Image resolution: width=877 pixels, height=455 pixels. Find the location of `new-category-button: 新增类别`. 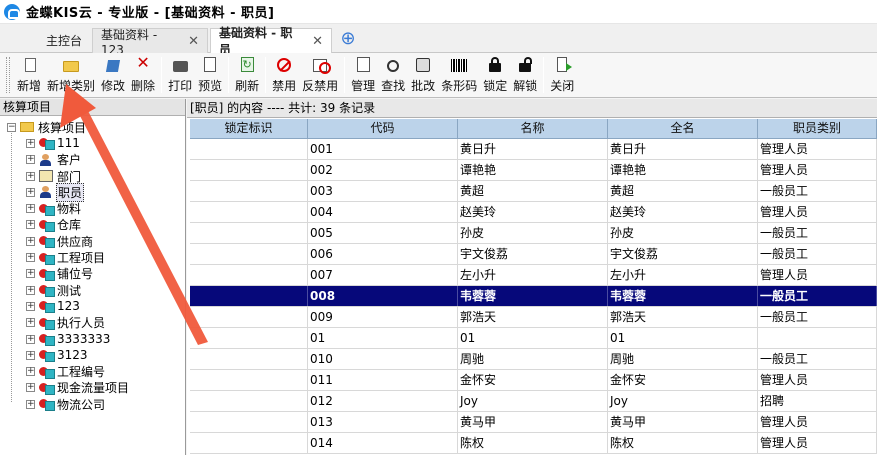

new-category-button: 新增类别 is located at coordinates (71, 76).